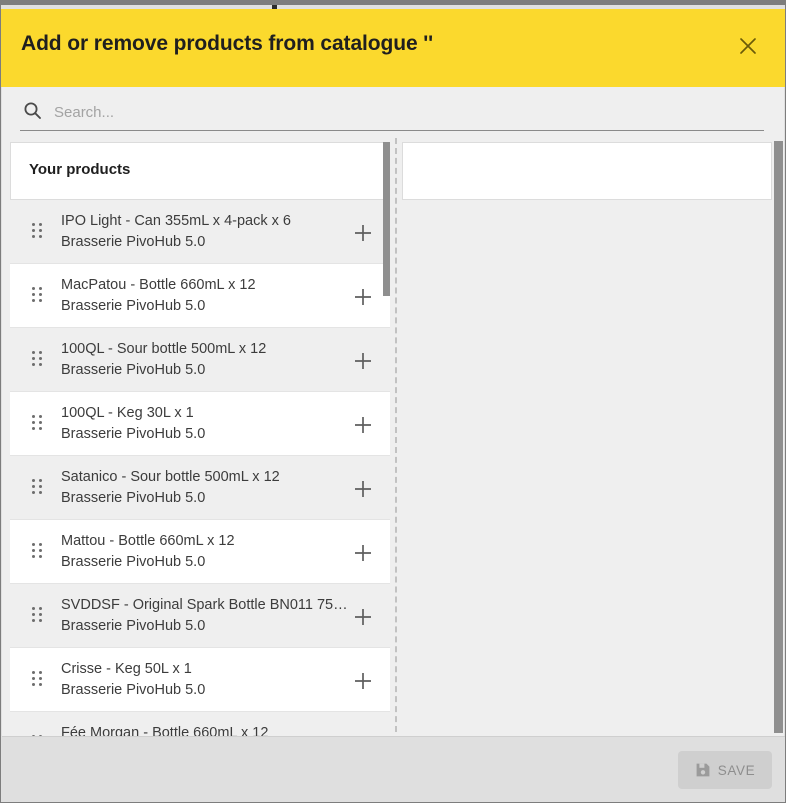 The height and width of the screenshot is (803, 786). Describe the element at coordinates (386, 219) in the screenshot. I see `product-list-scrollbar-thumb` at that location.